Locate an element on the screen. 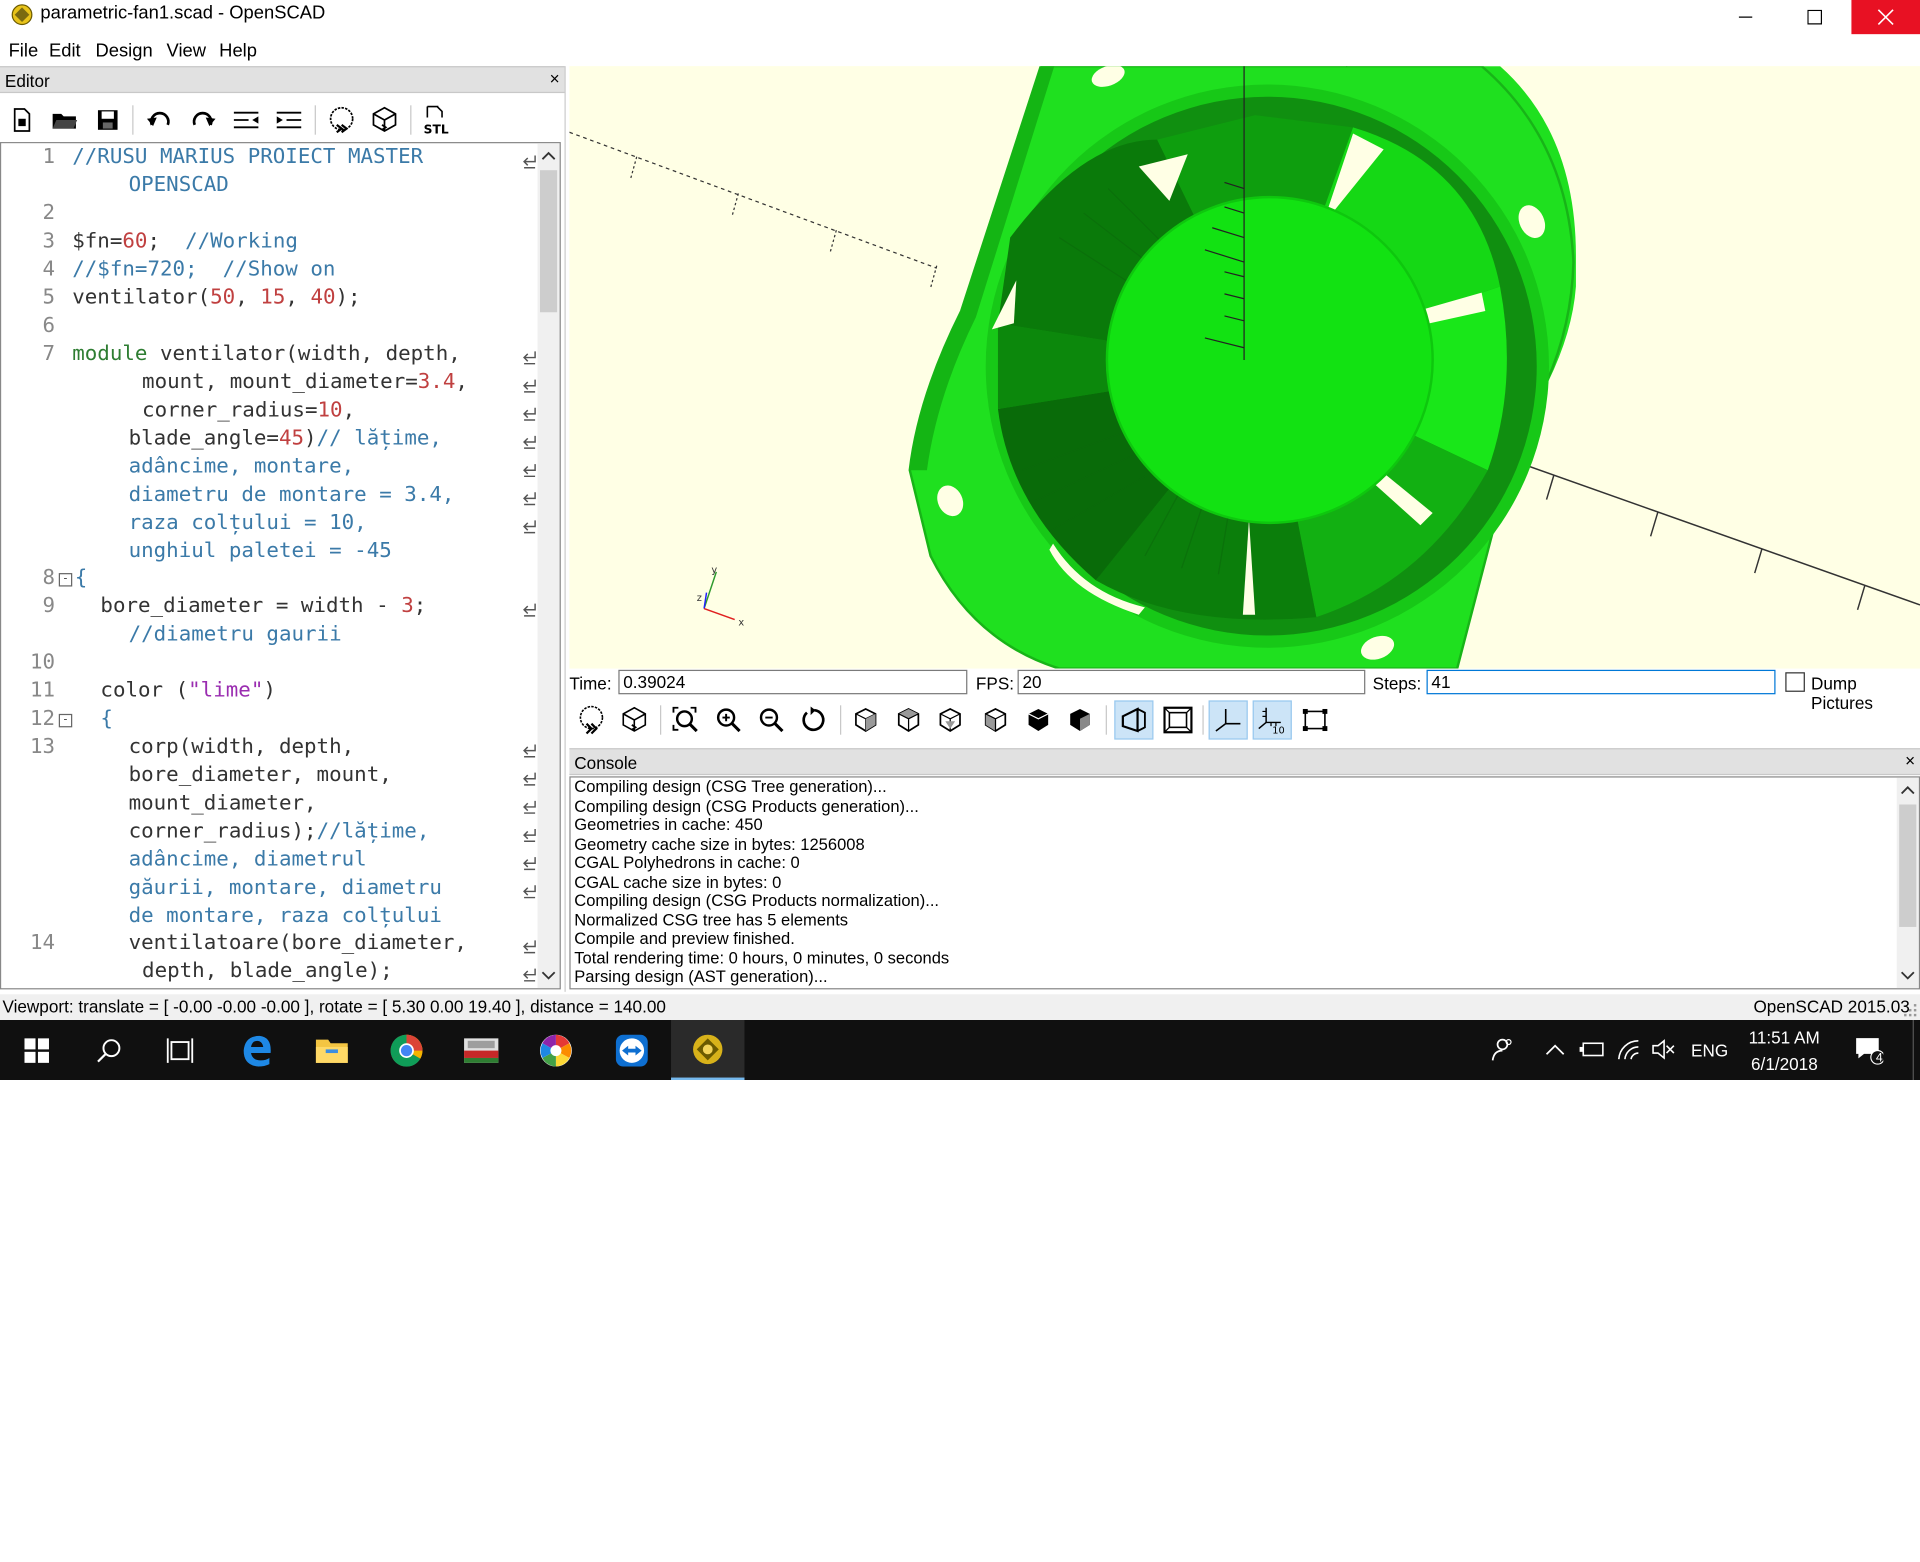  code-line: ventilator(50, 15, 40); is located at coordinates (216, 297).